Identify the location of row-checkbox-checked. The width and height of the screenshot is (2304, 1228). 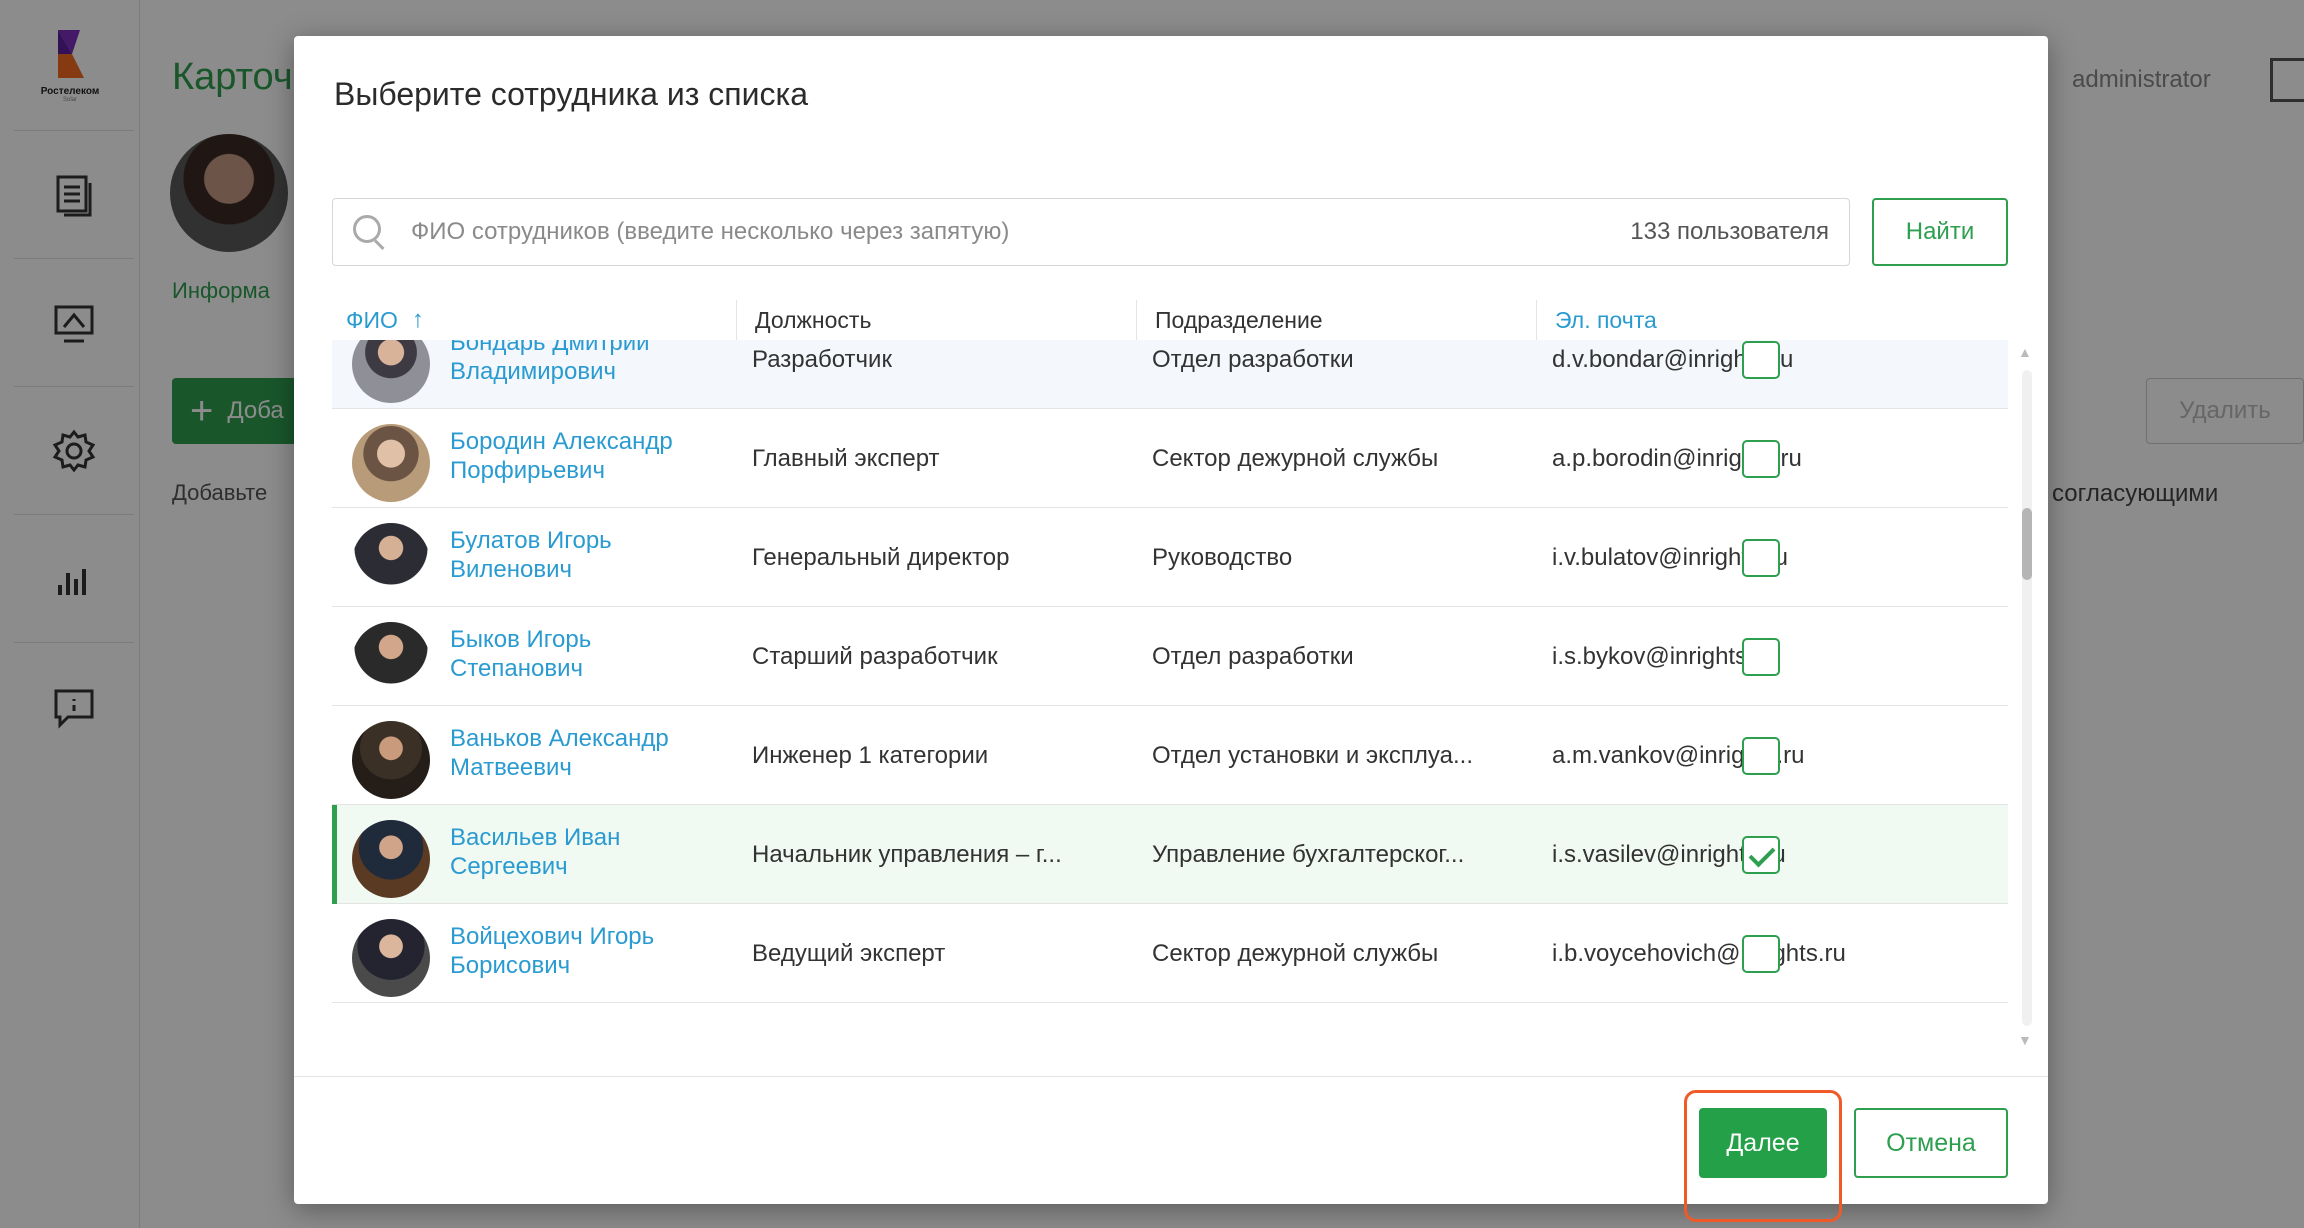
(1761, 855).